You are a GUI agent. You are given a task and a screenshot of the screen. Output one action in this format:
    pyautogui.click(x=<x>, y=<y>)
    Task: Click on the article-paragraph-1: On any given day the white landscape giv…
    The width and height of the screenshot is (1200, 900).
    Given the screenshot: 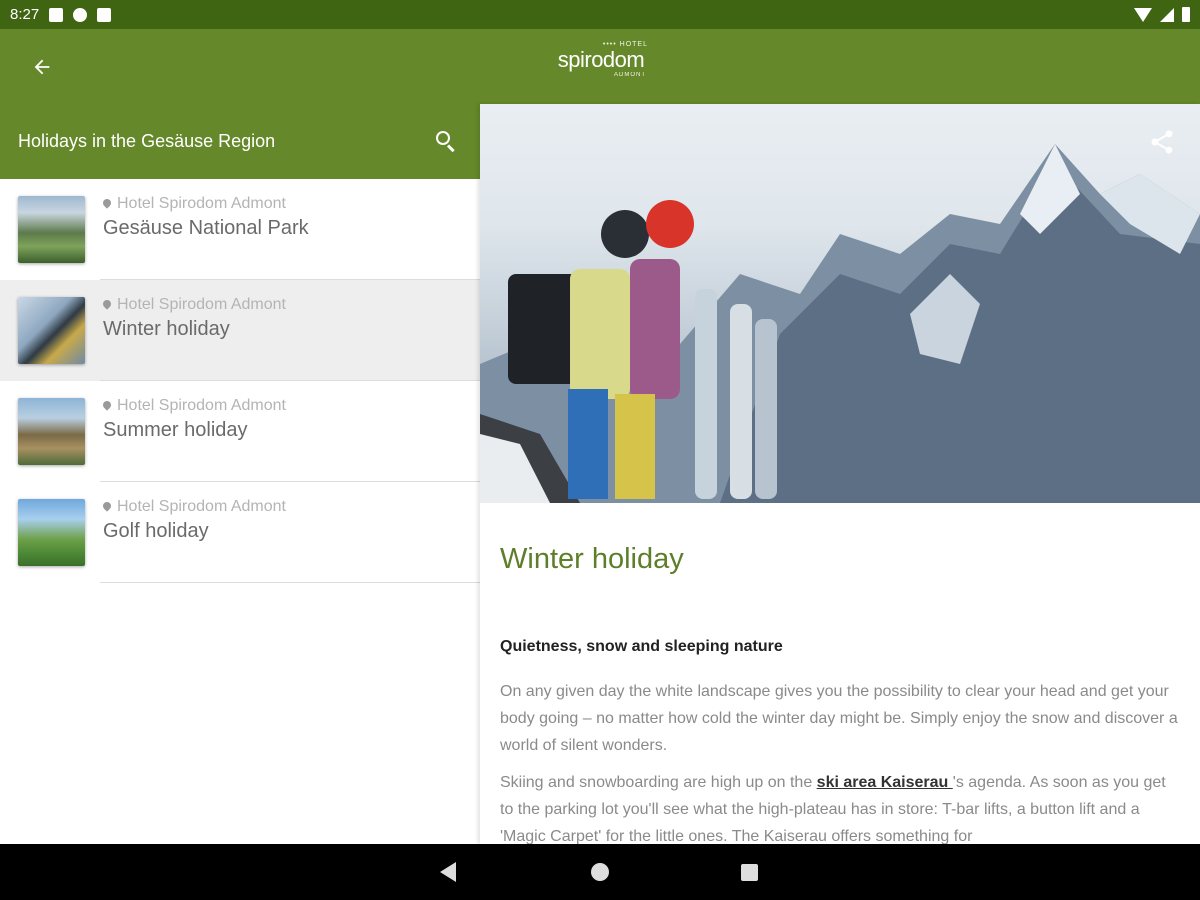 What is the action you would take?
    pyautogui.click(x=839, y=718)
    